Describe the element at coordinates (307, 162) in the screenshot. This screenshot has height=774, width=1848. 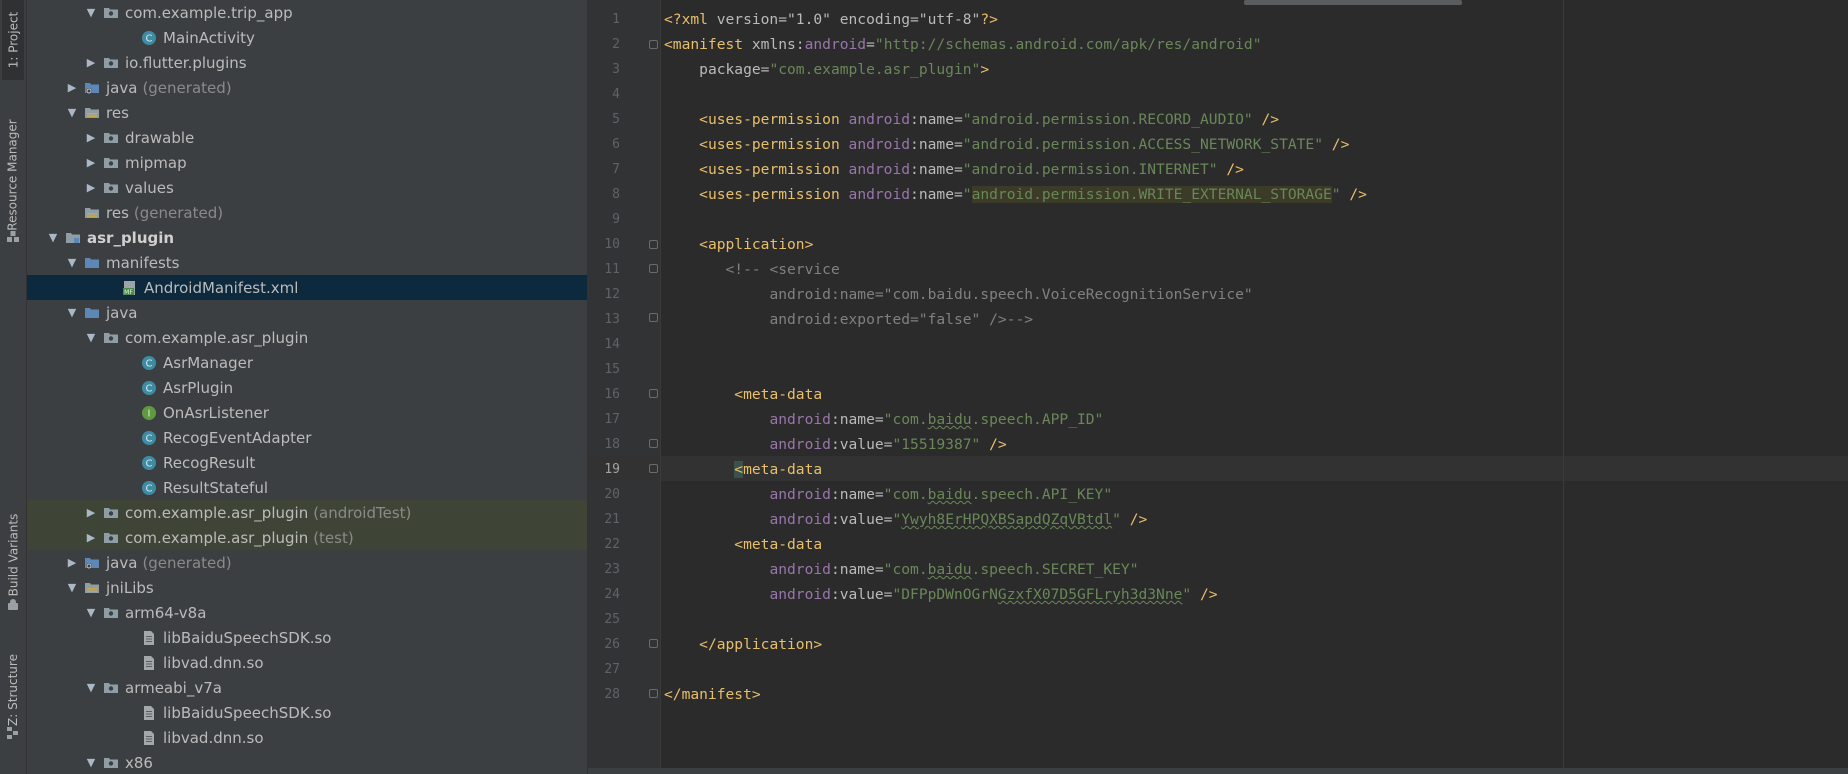
I see `tree-row: ▶ mipmap` at that location.